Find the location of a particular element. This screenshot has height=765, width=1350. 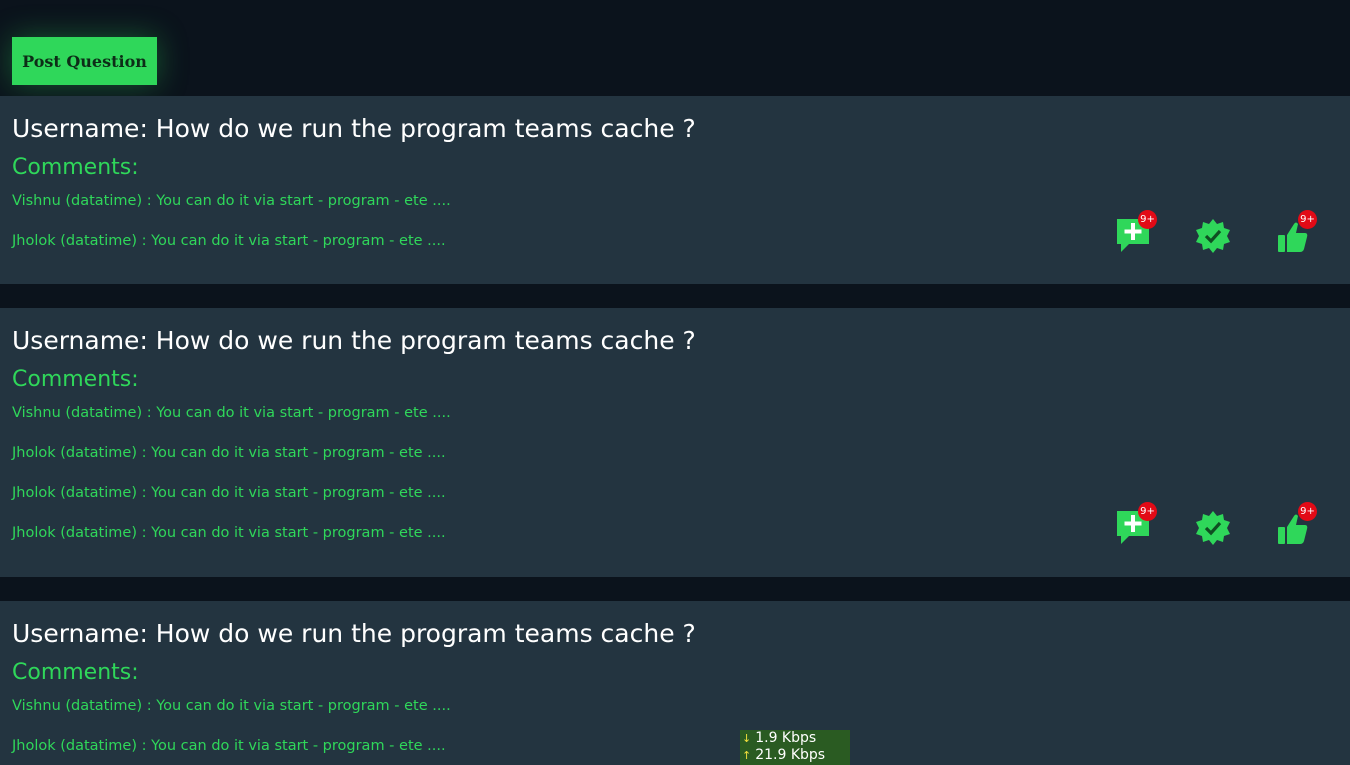

download-arrow-icon: ↓ is located at coordinates (747, 738).